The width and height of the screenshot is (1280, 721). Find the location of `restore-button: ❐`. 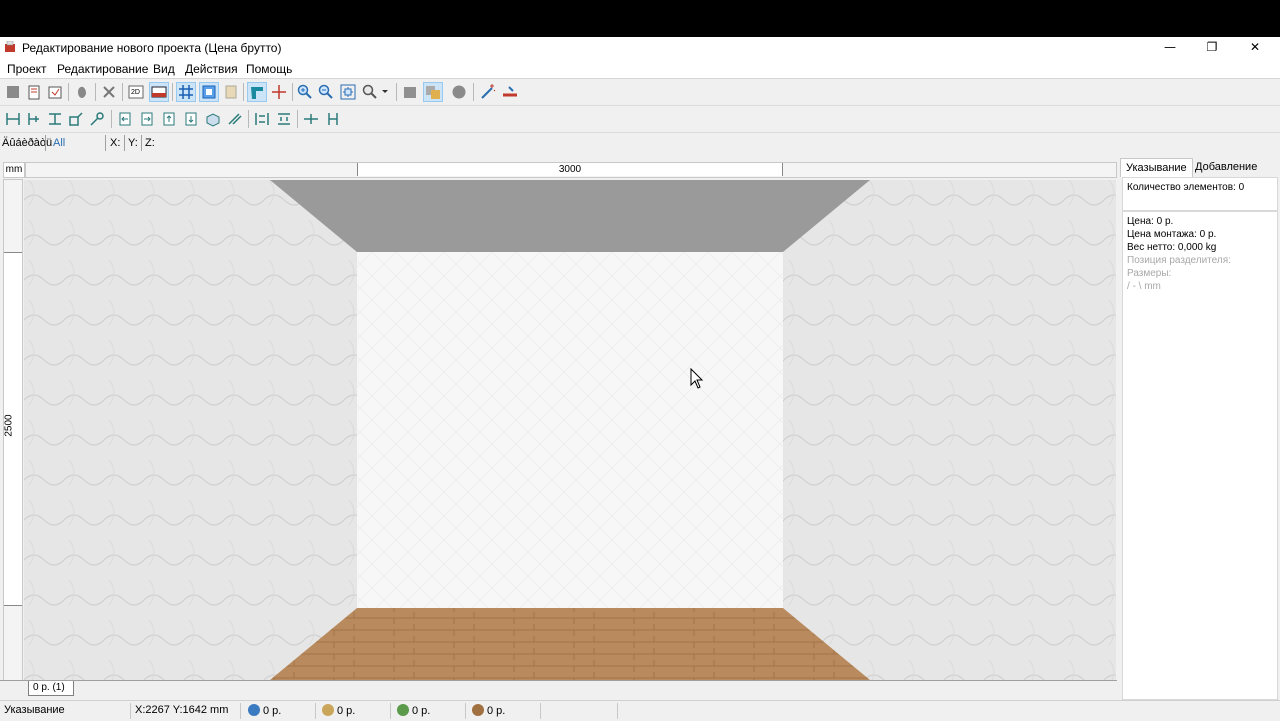

restore-button: ❐ is located at coordinates (1212, 48).